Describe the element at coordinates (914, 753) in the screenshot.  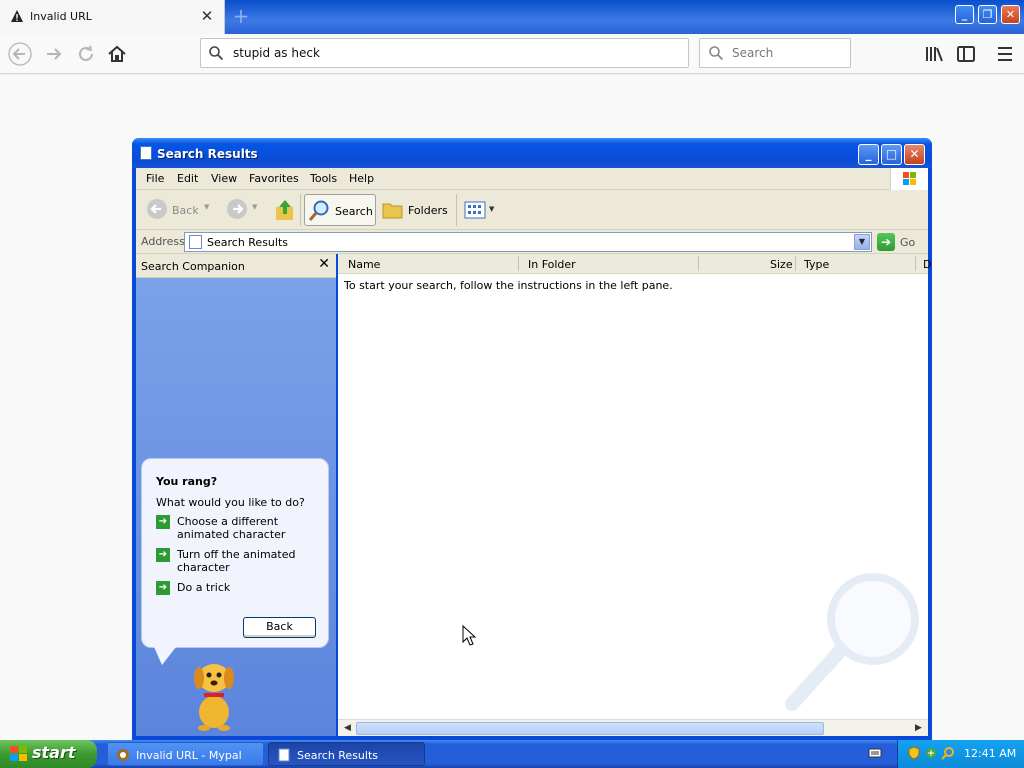
I see `security-shield-icon` at that location.